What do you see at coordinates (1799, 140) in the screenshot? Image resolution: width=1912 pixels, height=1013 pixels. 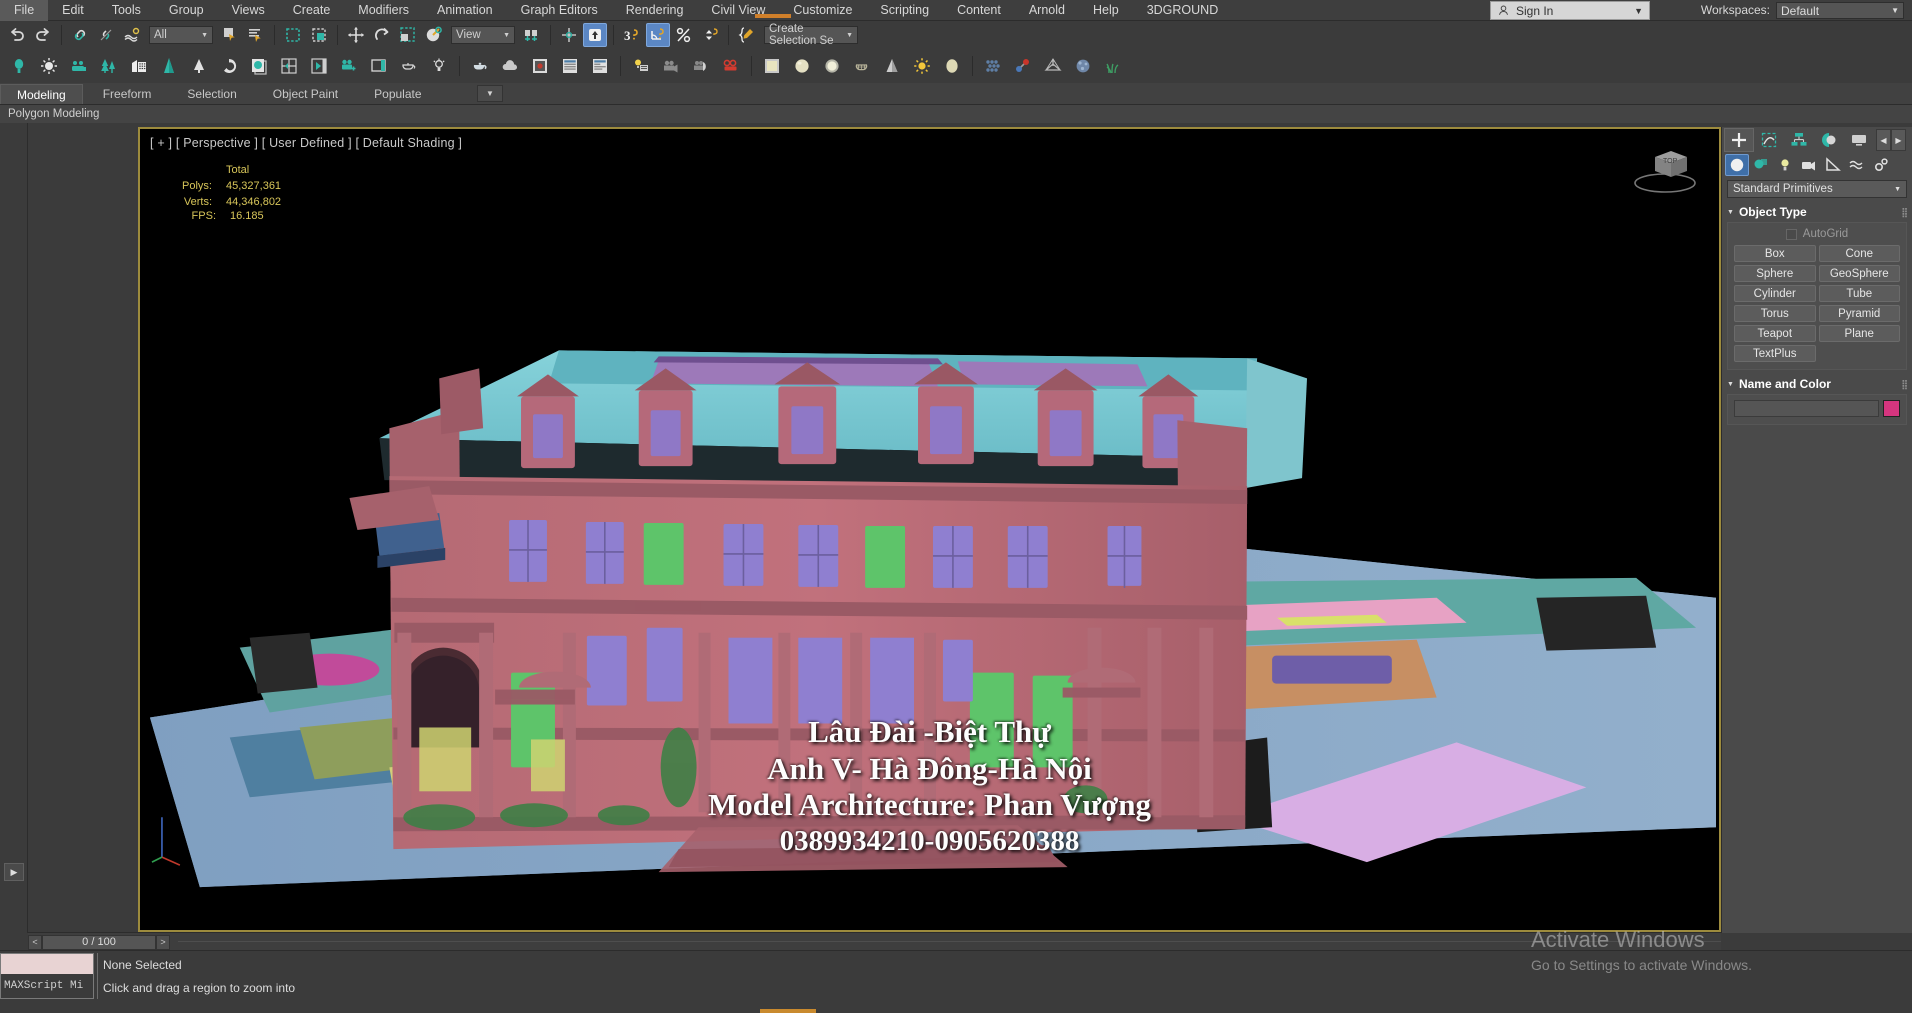 I see `hierarchy-tab` at bounding box center [1799, 140].